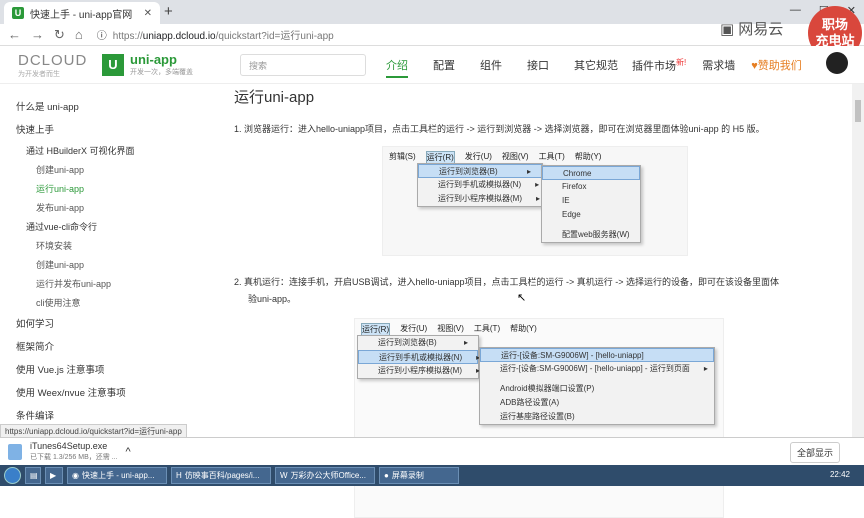  What do you see at coordinates (538, 67) in the screenshot?
I see `nav-api: 接口` at bounding box center [538, 67].